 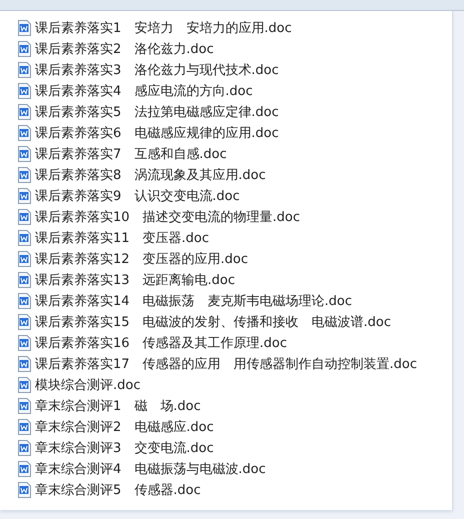 I want to click on file-item: 课后素养落实11 变压器.doc, so click(x=226, y=237).